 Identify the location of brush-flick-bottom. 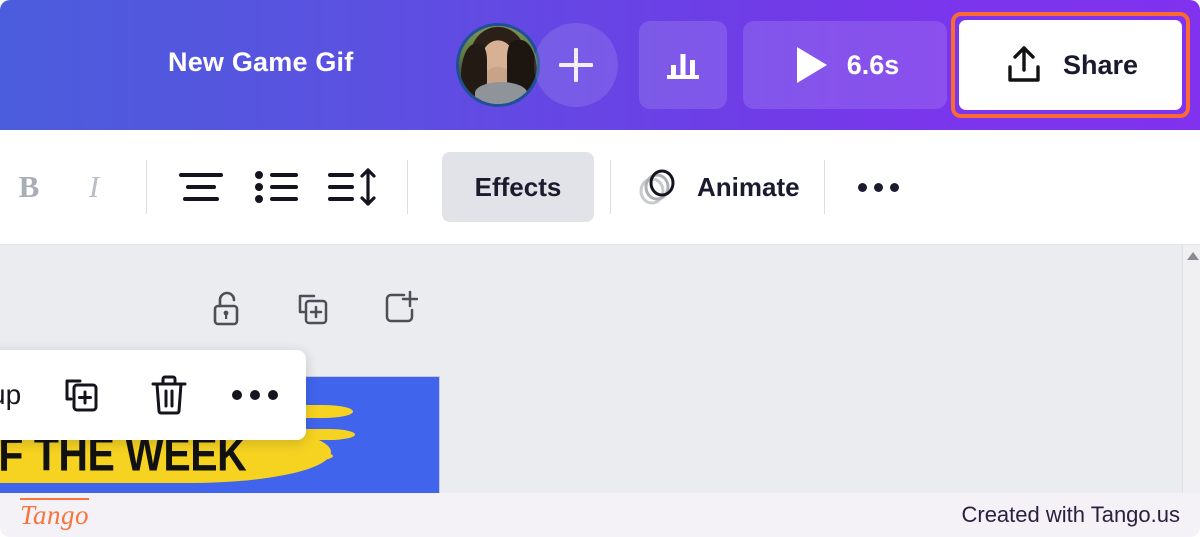
(310, 456).